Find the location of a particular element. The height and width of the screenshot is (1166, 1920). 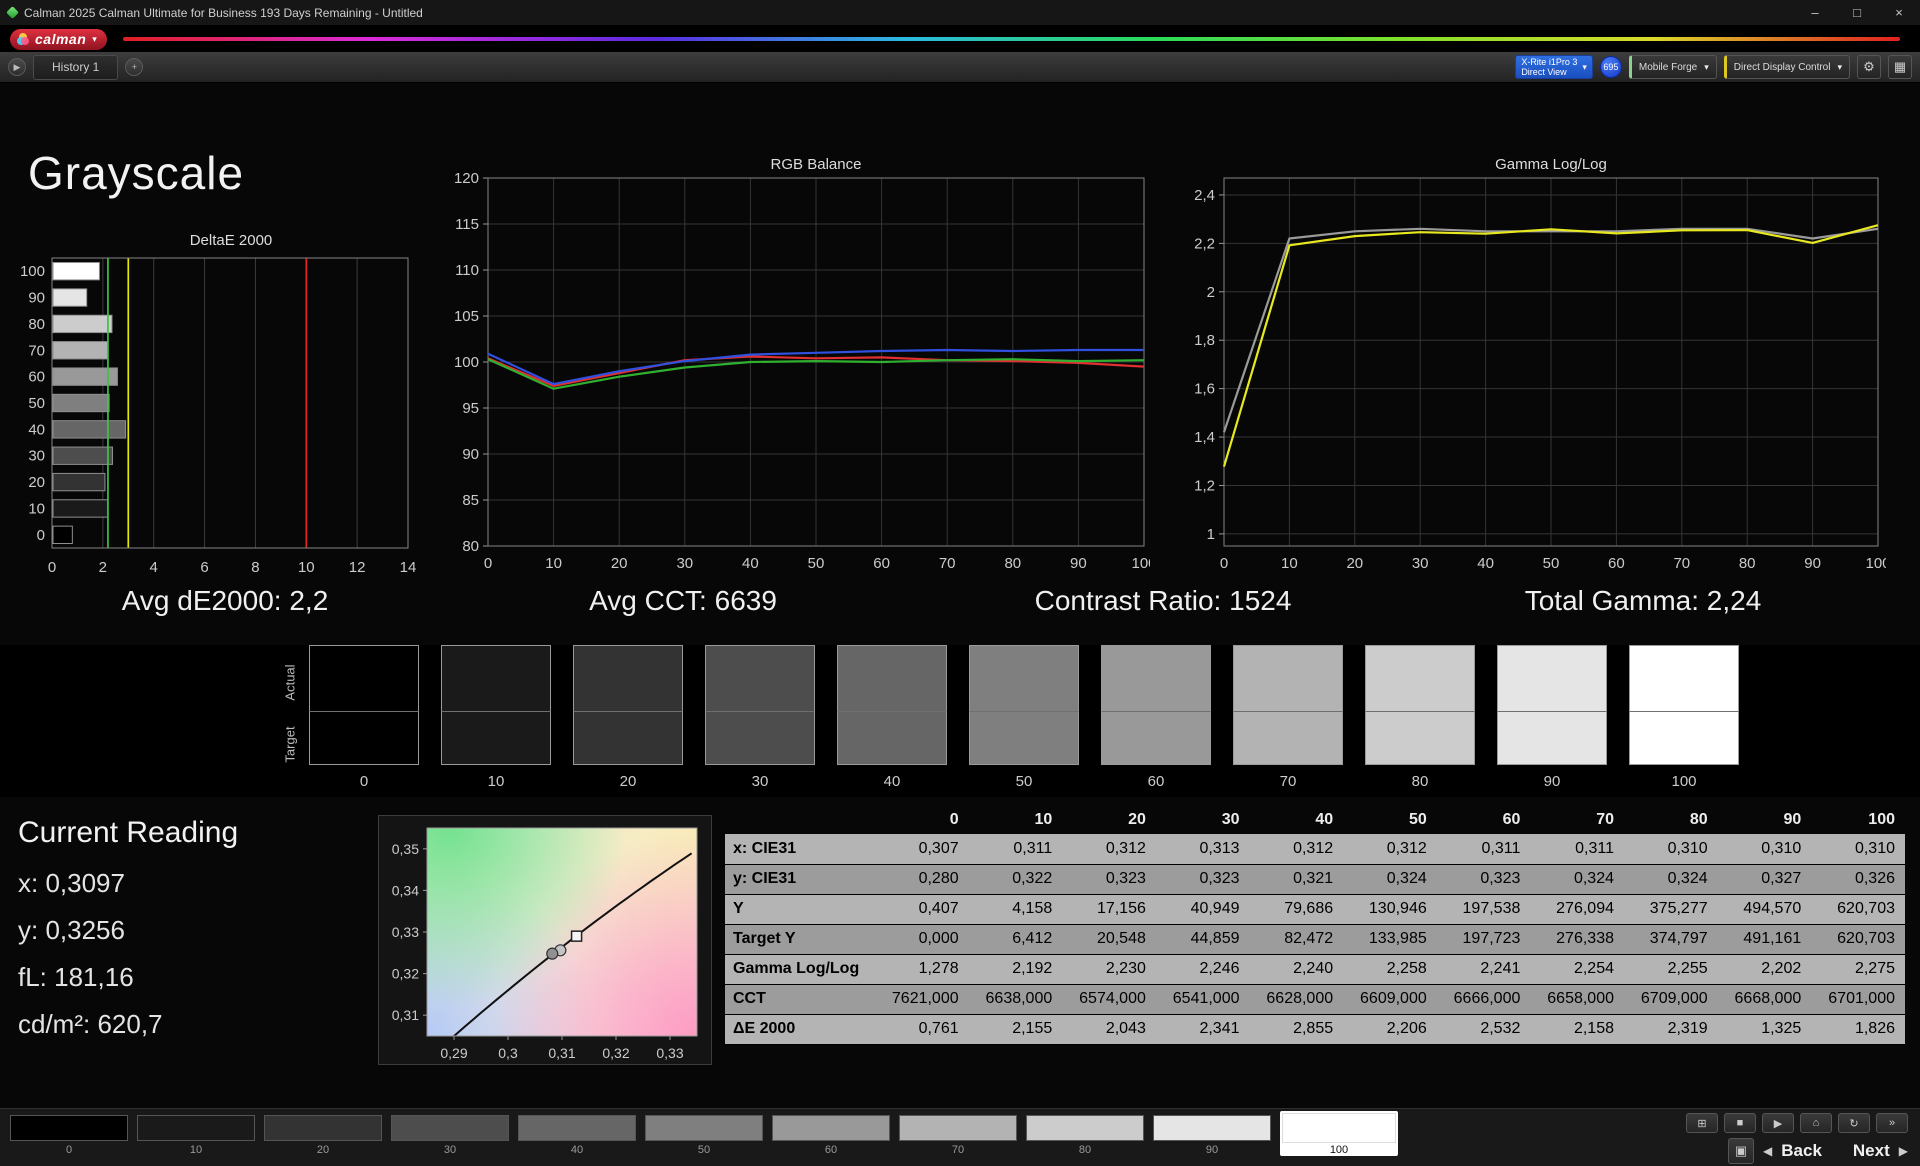

display-control-button: Direct Display Control ▾ is located at coordinates (1786, 67).